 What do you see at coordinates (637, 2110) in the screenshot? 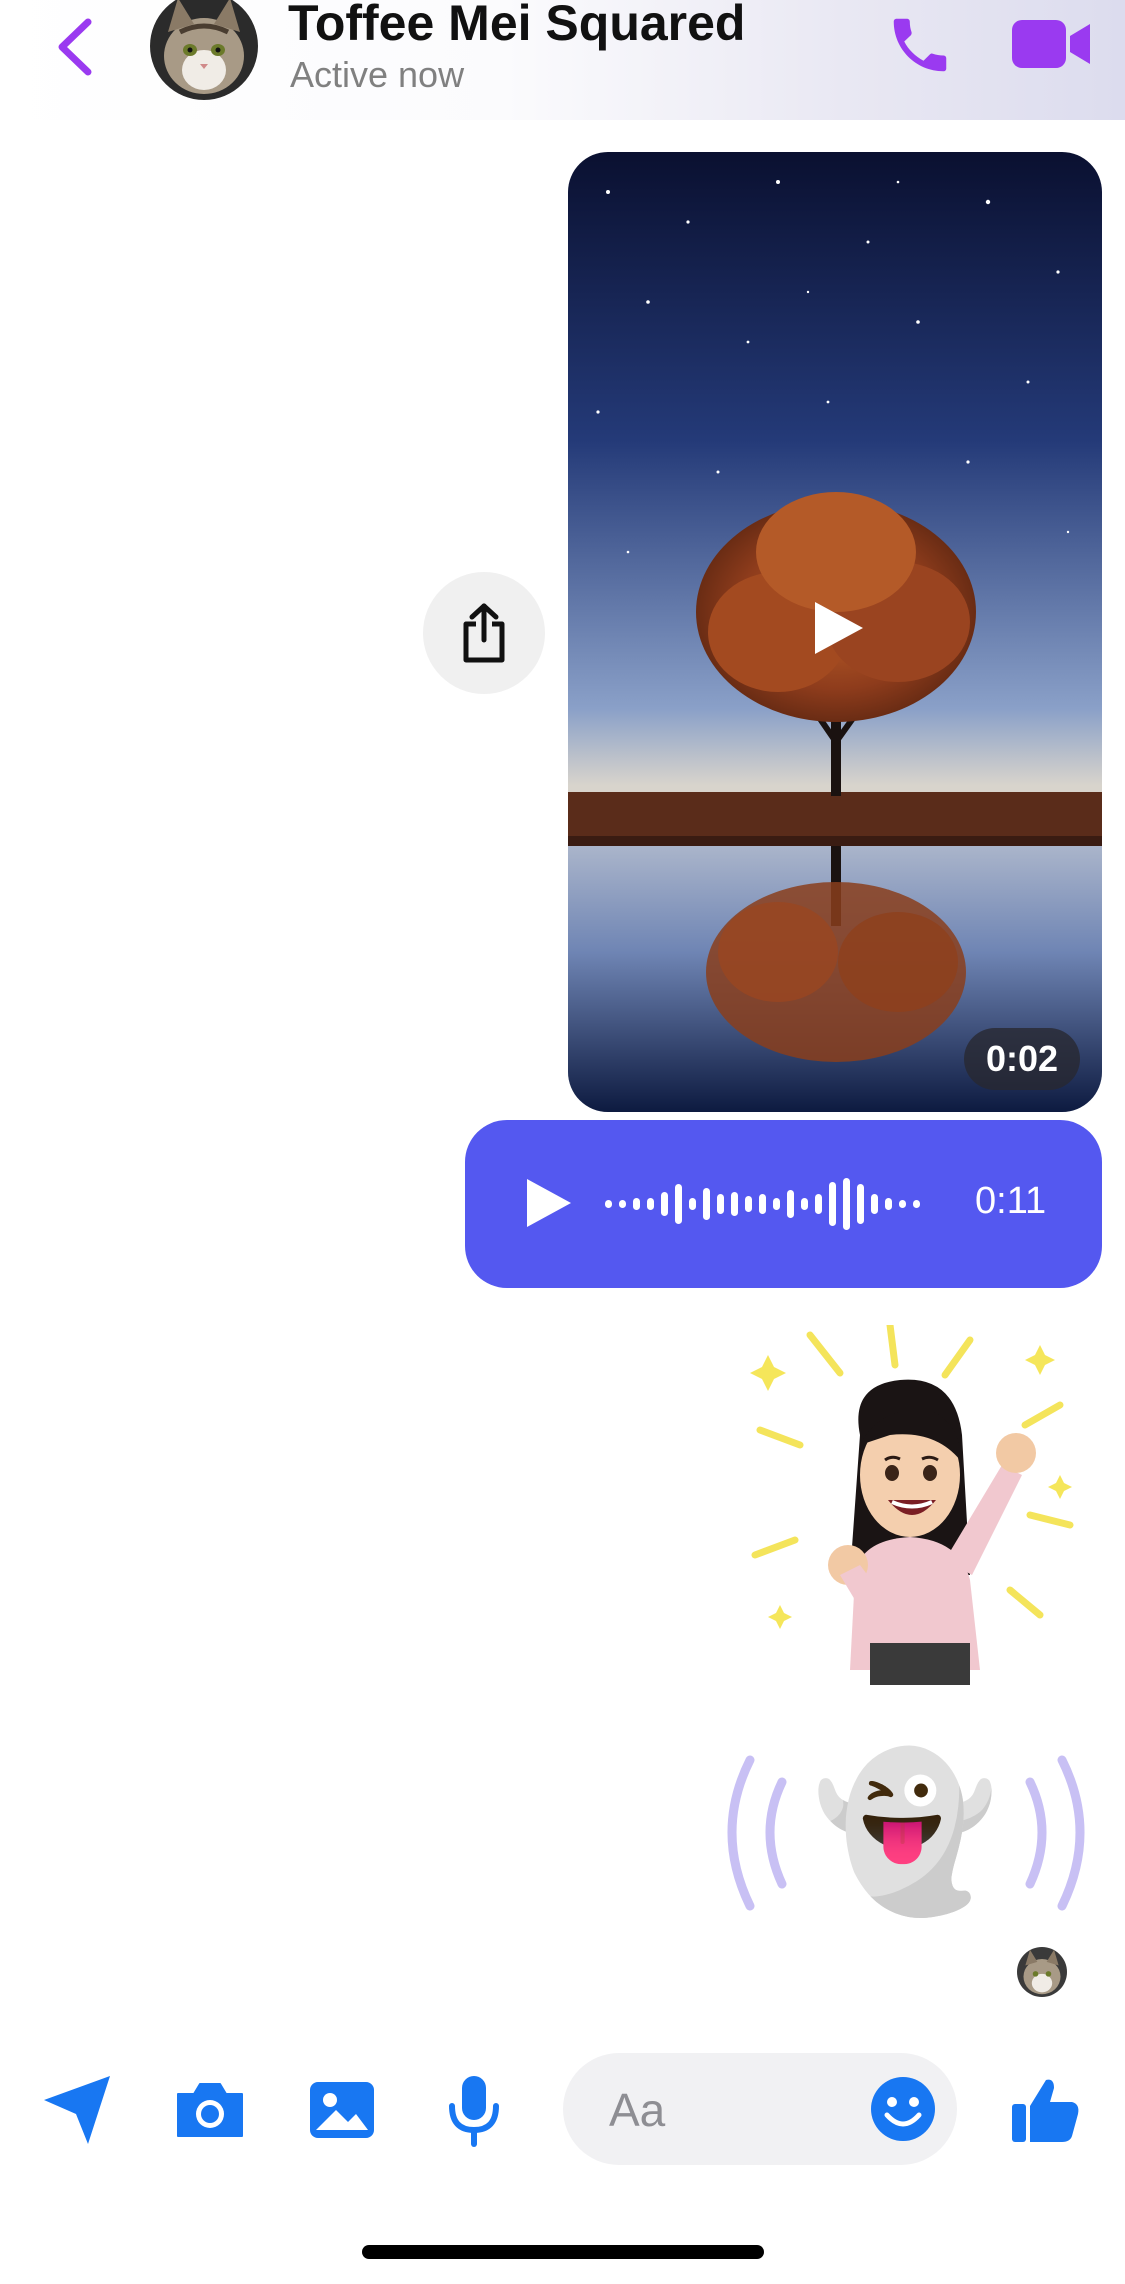
I see `message-input-placeholder: Aa` at bounding box center [637, 2110].